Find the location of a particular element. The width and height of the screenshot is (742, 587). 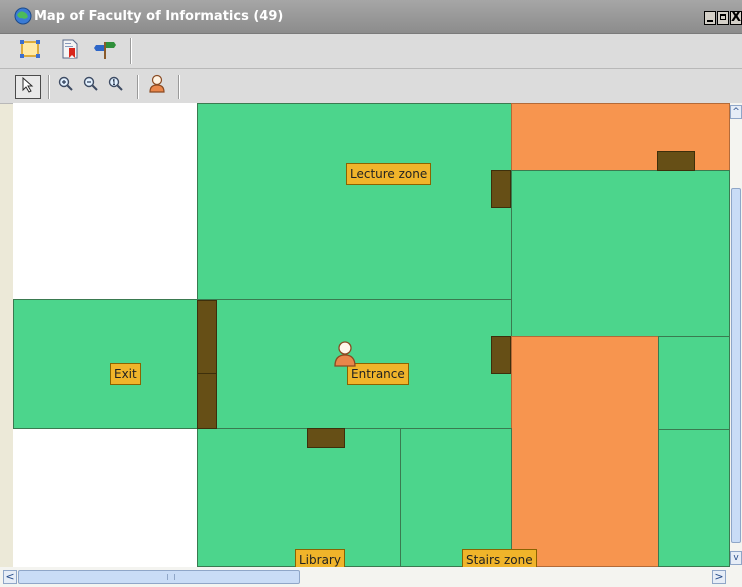

zone-stairs is located at coordinates (456, 497).